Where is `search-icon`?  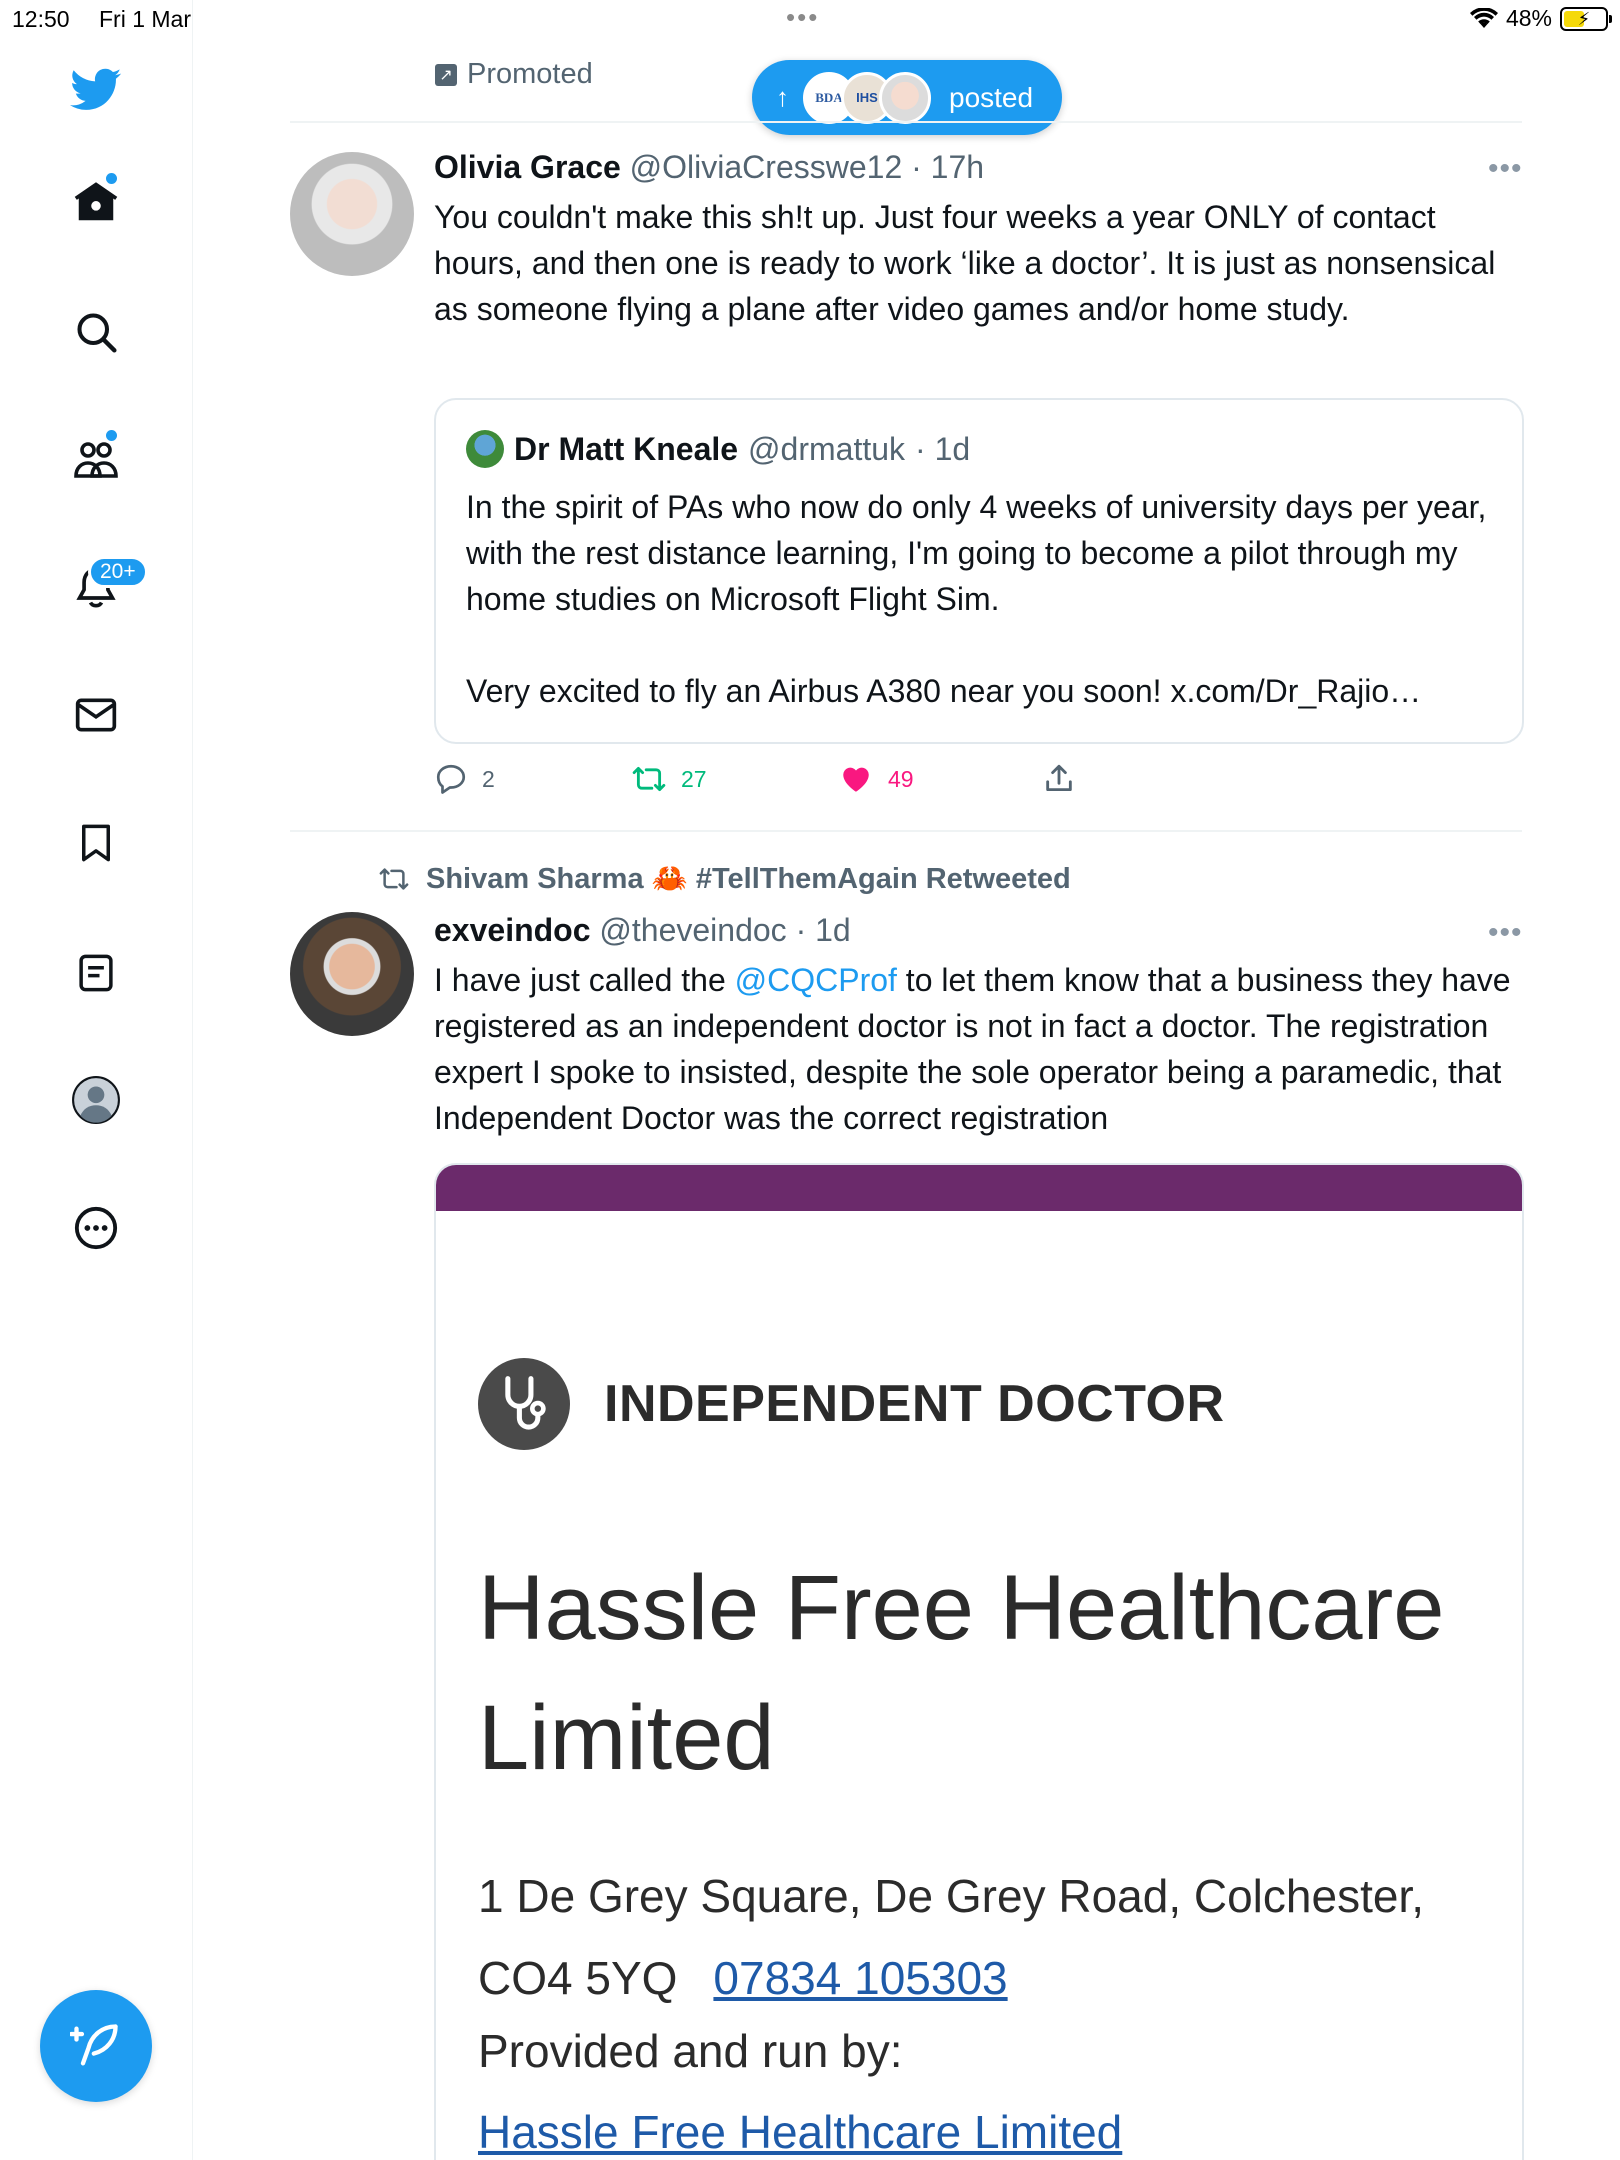 search-icon is located at coordinates (97, 333).